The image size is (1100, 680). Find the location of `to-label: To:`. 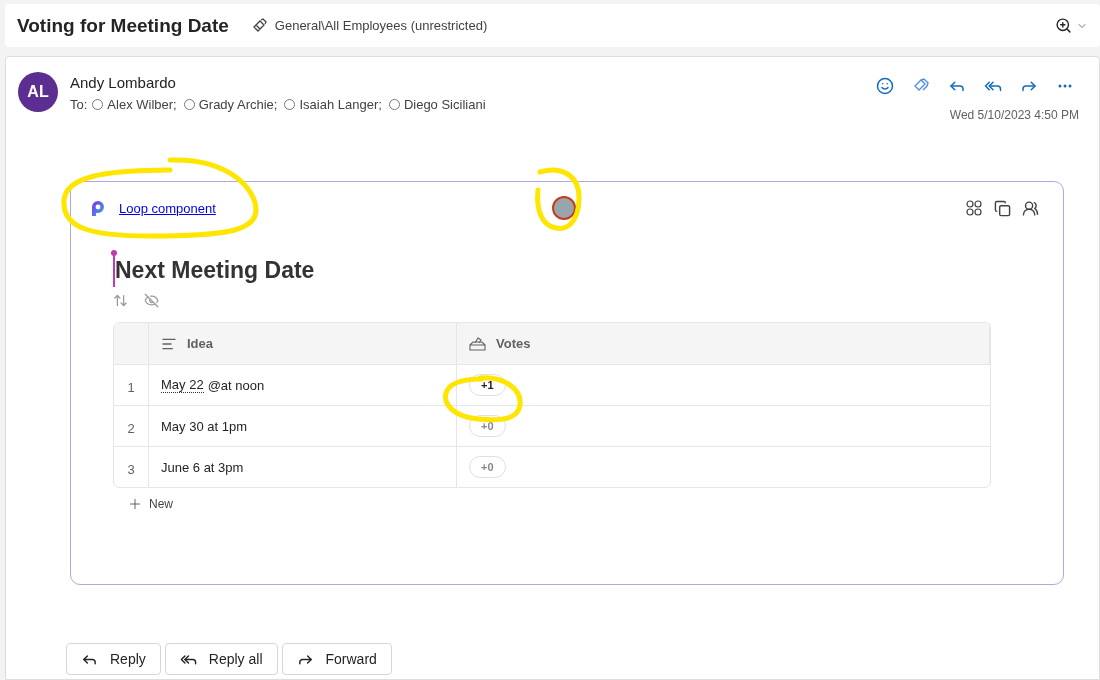

to-label: To: is located at coordinates (79, 104).